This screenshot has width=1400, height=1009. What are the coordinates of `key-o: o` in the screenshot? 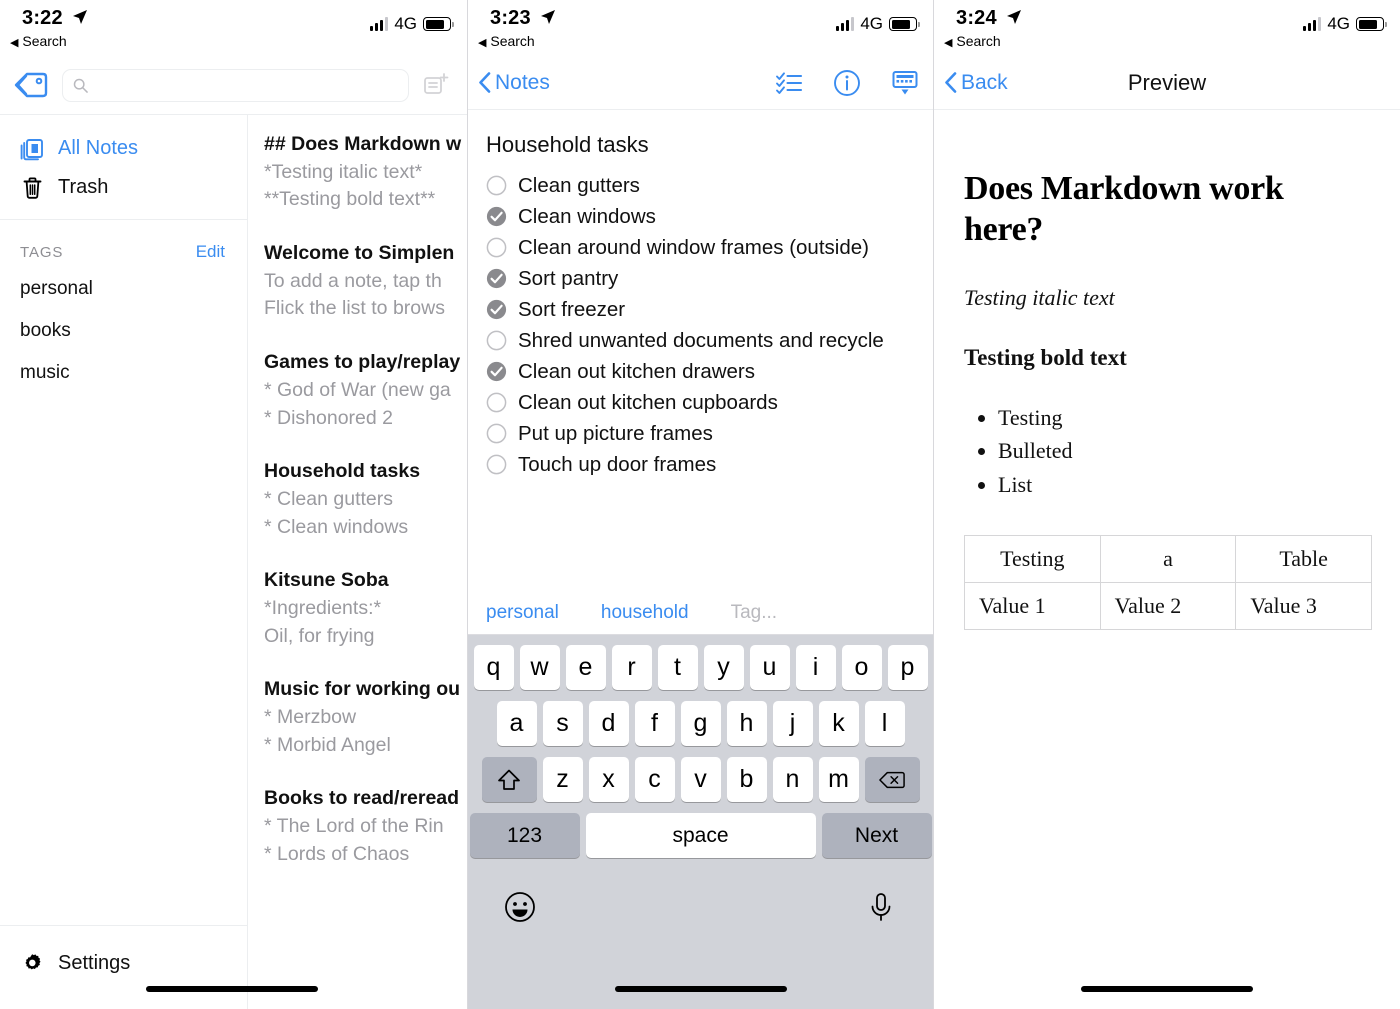 It's located at (861, 667).